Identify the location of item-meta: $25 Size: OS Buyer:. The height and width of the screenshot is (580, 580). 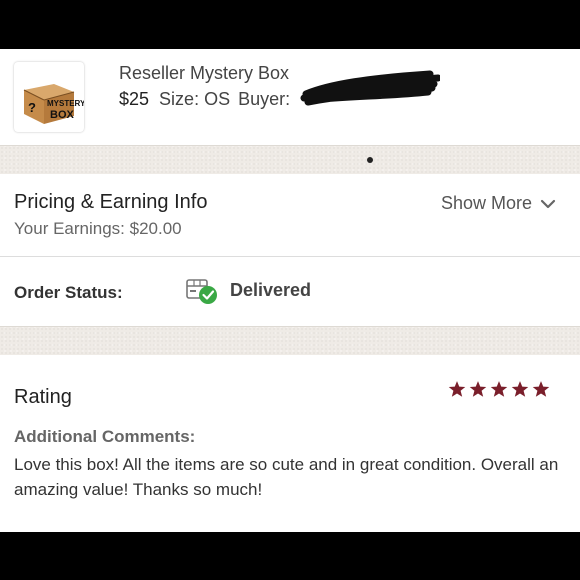
(204, 99).